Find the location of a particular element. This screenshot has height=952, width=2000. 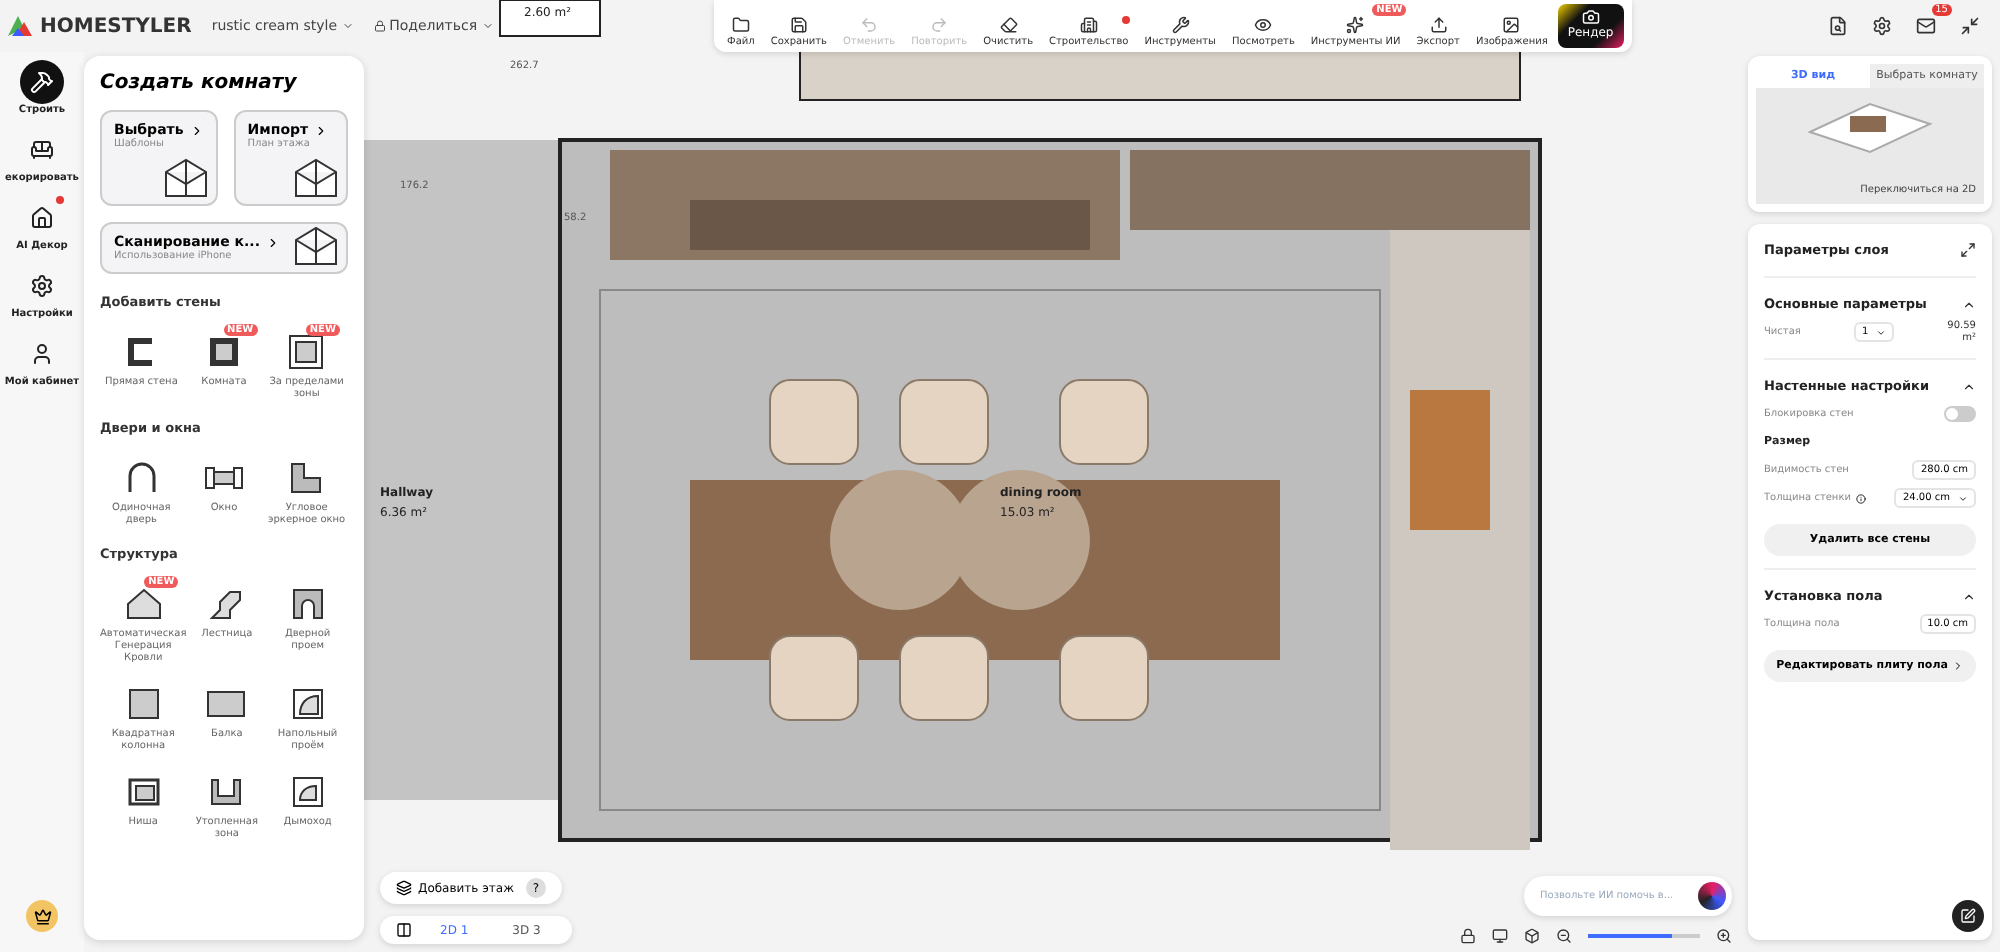

redo-icon is located at coordinates (939, 25).